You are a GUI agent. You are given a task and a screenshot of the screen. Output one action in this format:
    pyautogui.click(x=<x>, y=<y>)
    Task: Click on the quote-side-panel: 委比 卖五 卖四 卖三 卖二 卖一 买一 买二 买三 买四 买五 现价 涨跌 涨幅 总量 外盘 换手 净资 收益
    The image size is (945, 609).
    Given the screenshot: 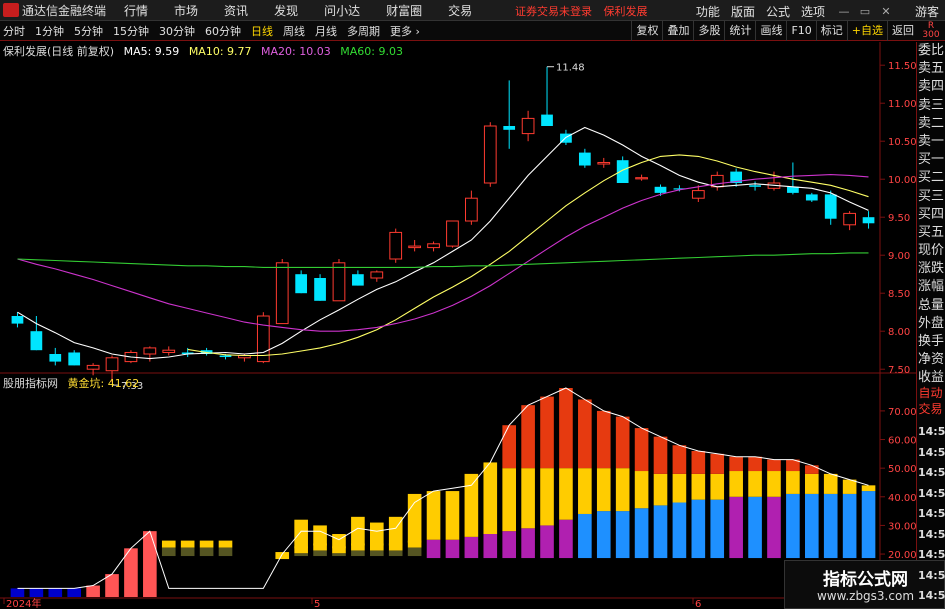 What is the action you would take?
    pyautogui.click(x=930, y=325)
    